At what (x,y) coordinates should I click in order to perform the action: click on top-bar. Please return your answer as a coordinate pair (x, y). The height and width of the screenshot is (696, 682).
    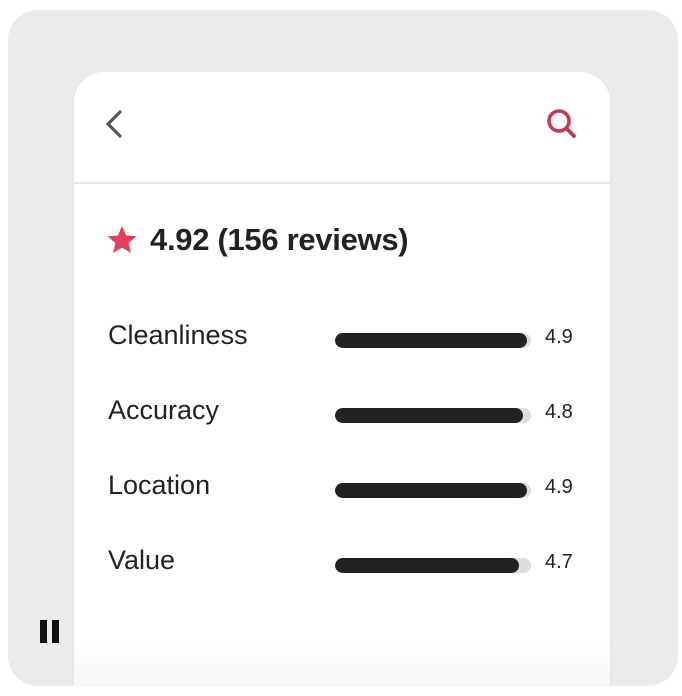
    Looking at the image, I should click on (342, 128).